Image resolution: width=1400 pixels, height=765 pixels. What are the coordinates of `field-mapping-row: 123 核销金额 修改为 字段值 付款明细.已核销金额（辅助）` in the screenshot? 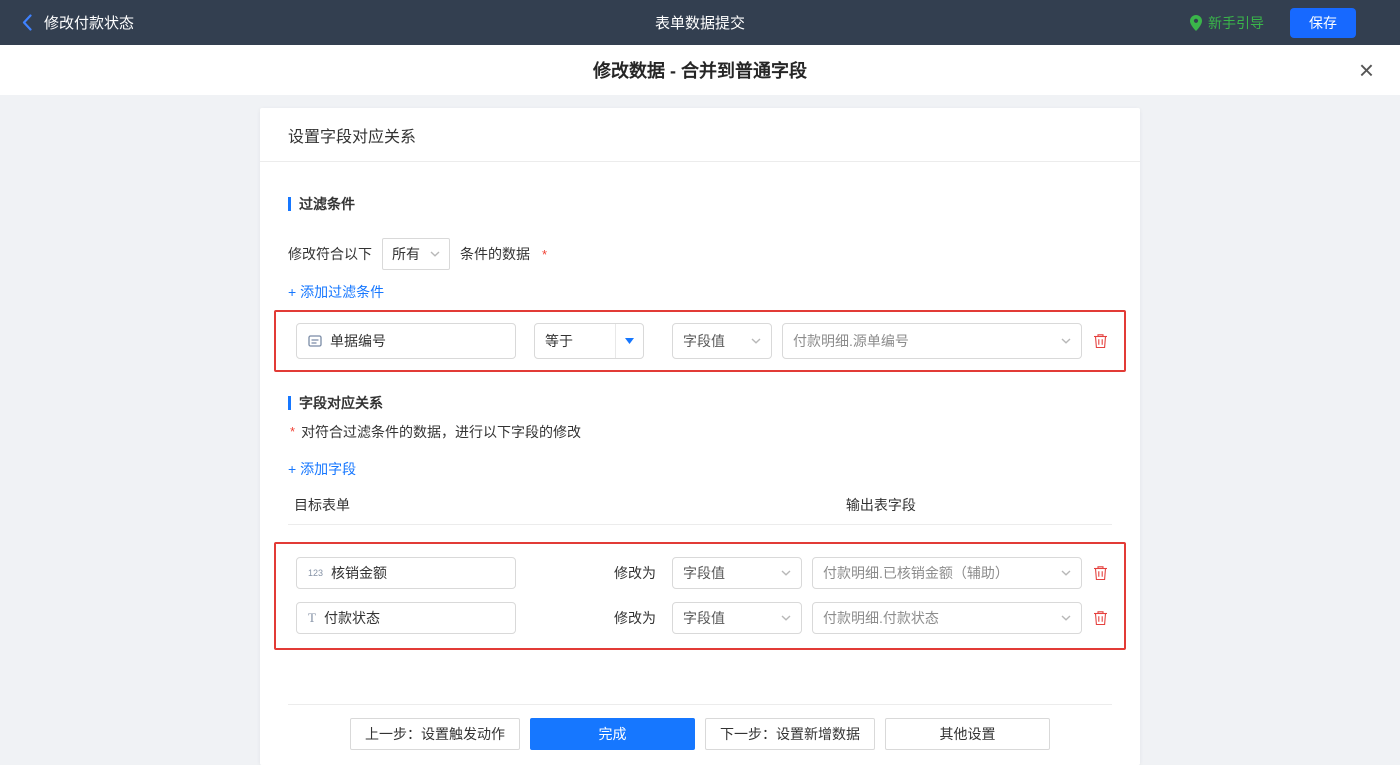 It's located at (700, 573).